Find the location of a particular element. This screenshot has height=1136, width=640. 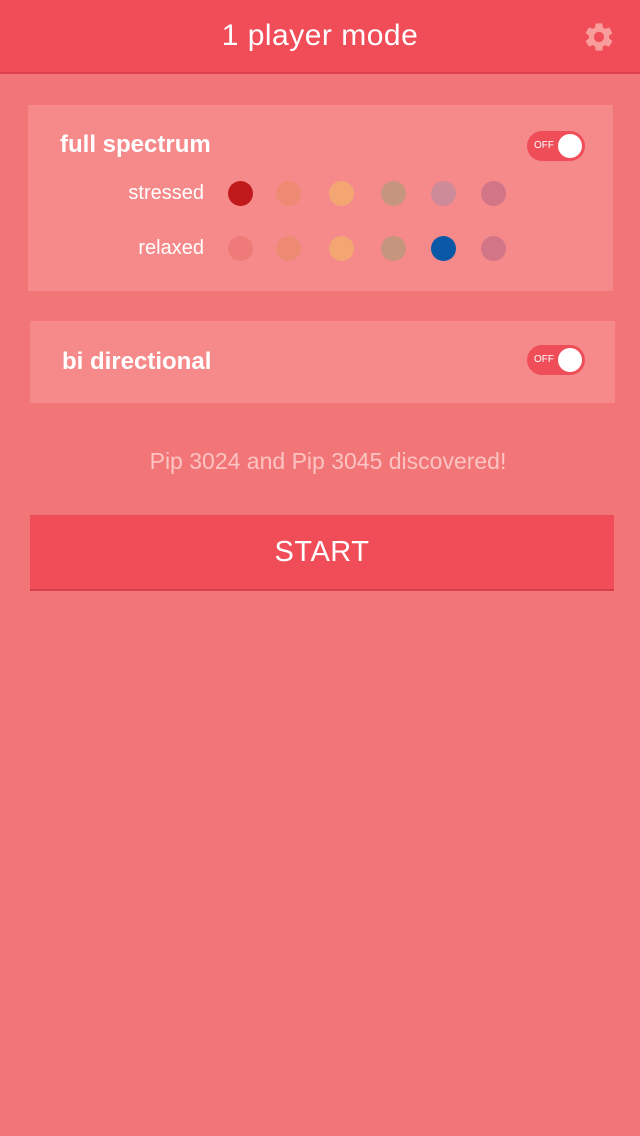

full-spectrum-toggle: OFF is located at coordinates (556, 146).